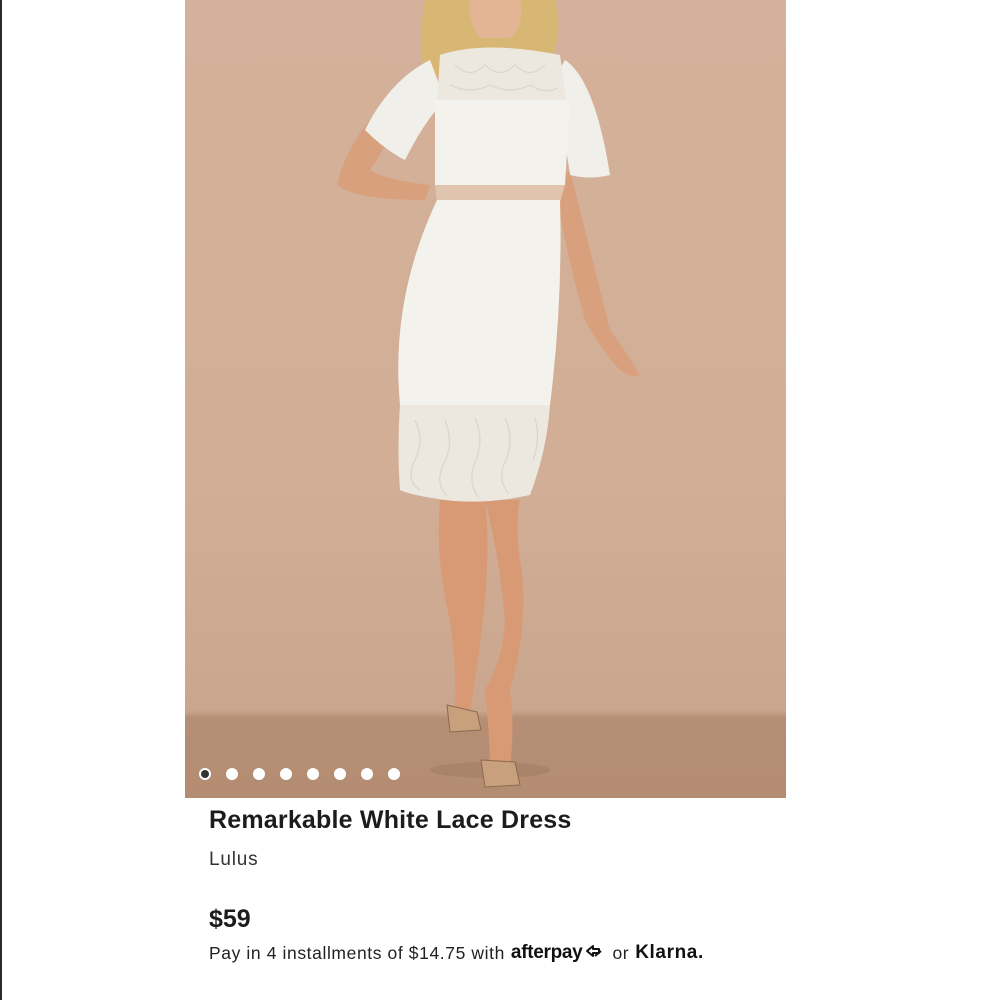  Describe the element at coordinates (299, 774) in the screenshot. I see `image-carousel-dots` at that location.